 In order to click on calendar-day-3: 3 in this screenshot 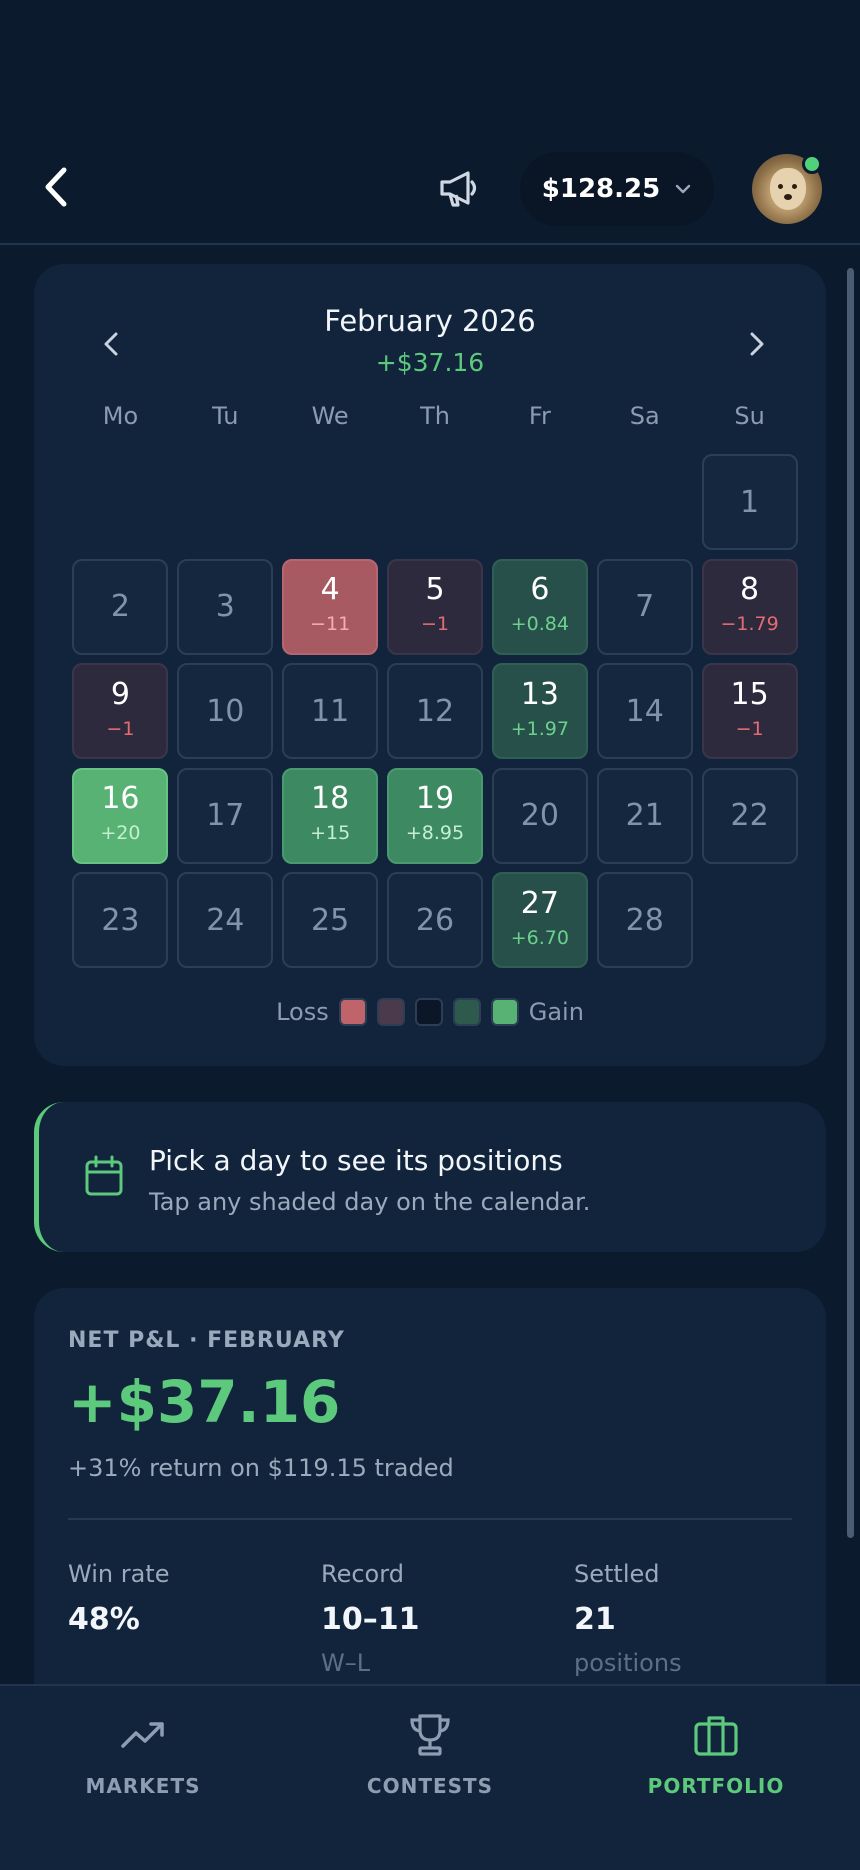, I will do `click(225, 606)`.